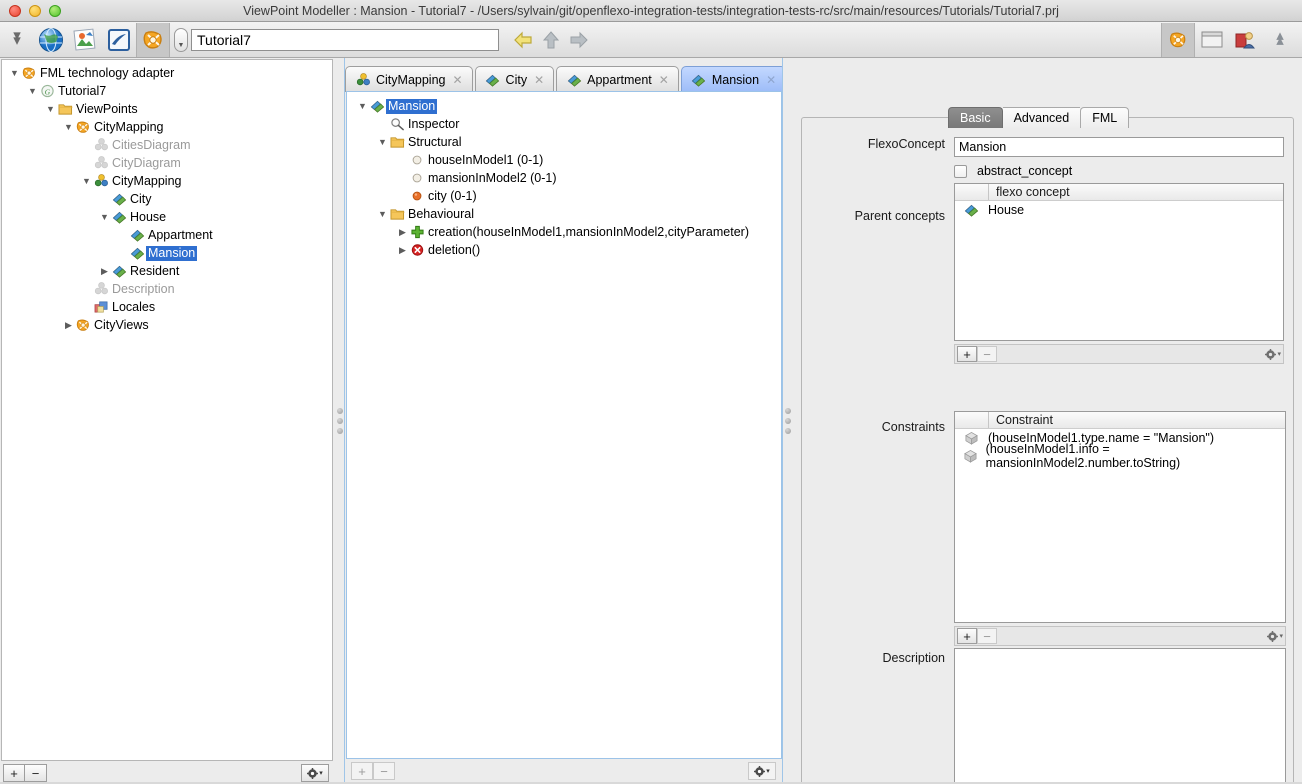 This screenshot has width=1302, height=784. I want to click on fml-shield-icon-glyph, so click(82, 325).